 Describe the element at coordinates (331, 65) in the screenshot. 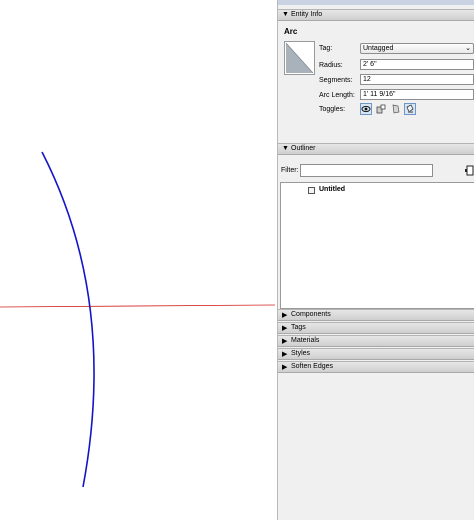

I see `radius-label: Radius:` at that location.